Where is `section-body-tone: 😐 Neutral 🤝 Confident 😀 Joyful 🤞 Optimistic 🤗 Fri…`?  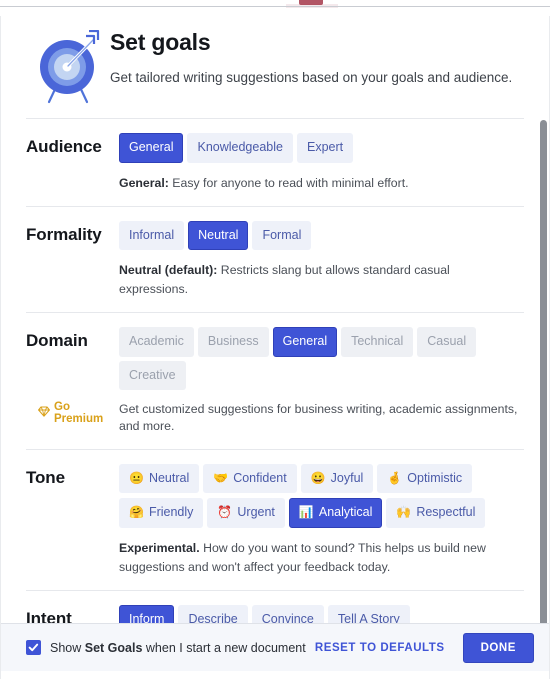 section-body-tone: 😐 Neutral 🤝 Confident 😀 Joyful 🤞 Optimistic 🤗 Fri… is located at coordinates (321, 520).